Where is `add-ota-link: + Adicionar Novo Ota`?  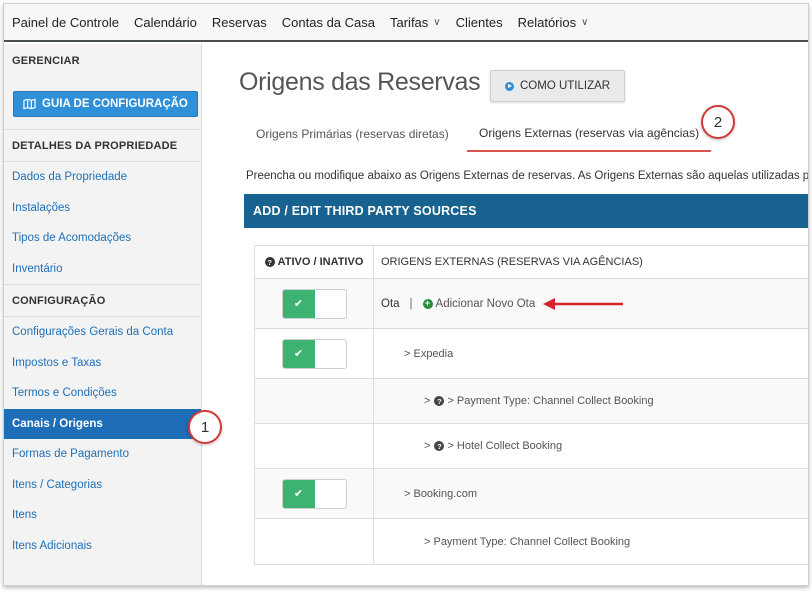
add-ota-link: + Adicionar Novo Ota is located at coordinates (479, 303).